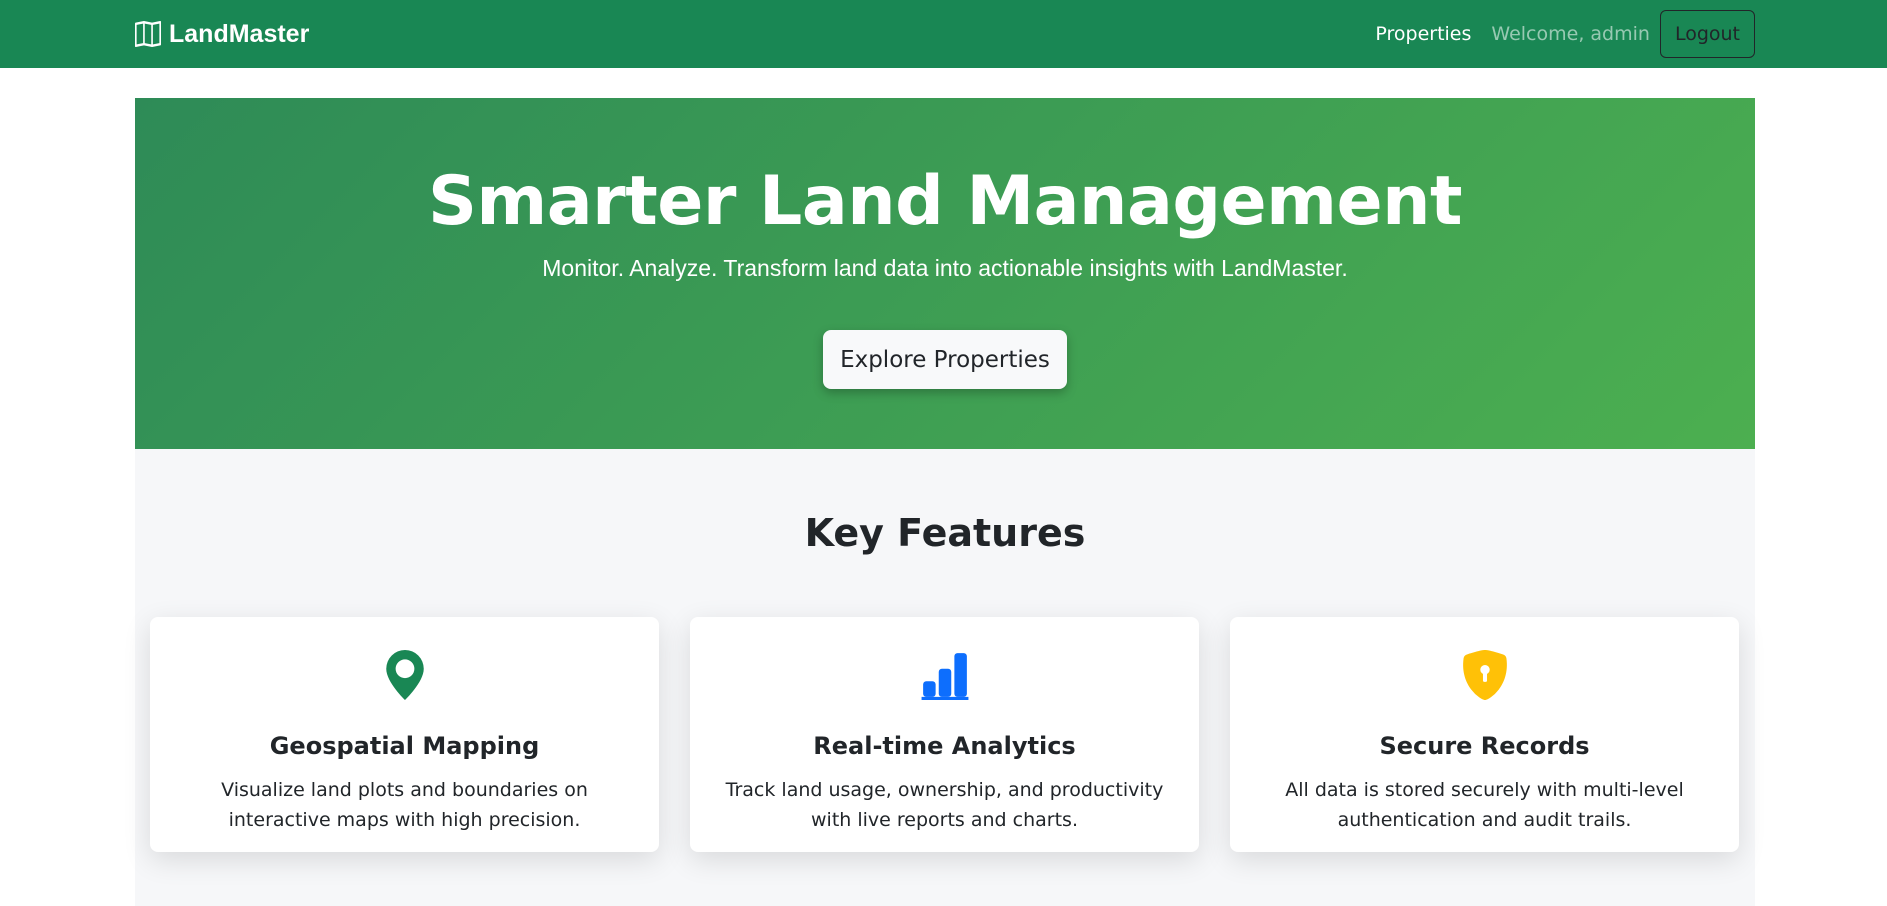  What do you see at coordinates (944, 675) in the screenshot?
I see `bar-chart-icon` at bounding box center [944, 675].